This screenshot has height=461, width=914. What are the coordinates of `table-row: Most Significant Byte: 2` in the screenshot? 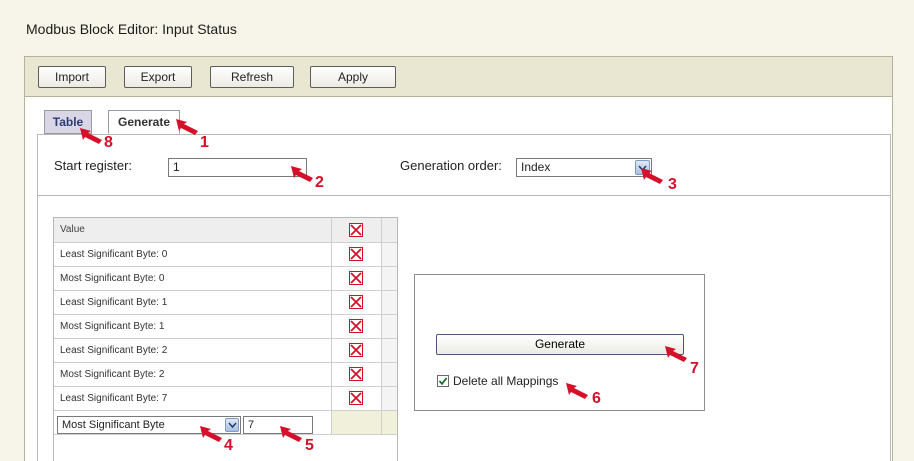 It's located at (225, 374).